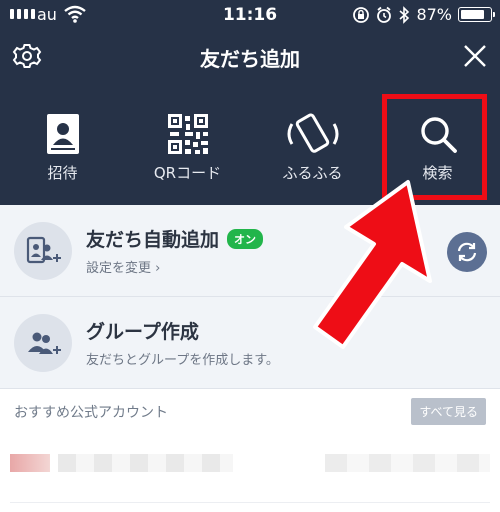 The image size is (500, 512). I want to click on create-group-icon, so click(43, 343).